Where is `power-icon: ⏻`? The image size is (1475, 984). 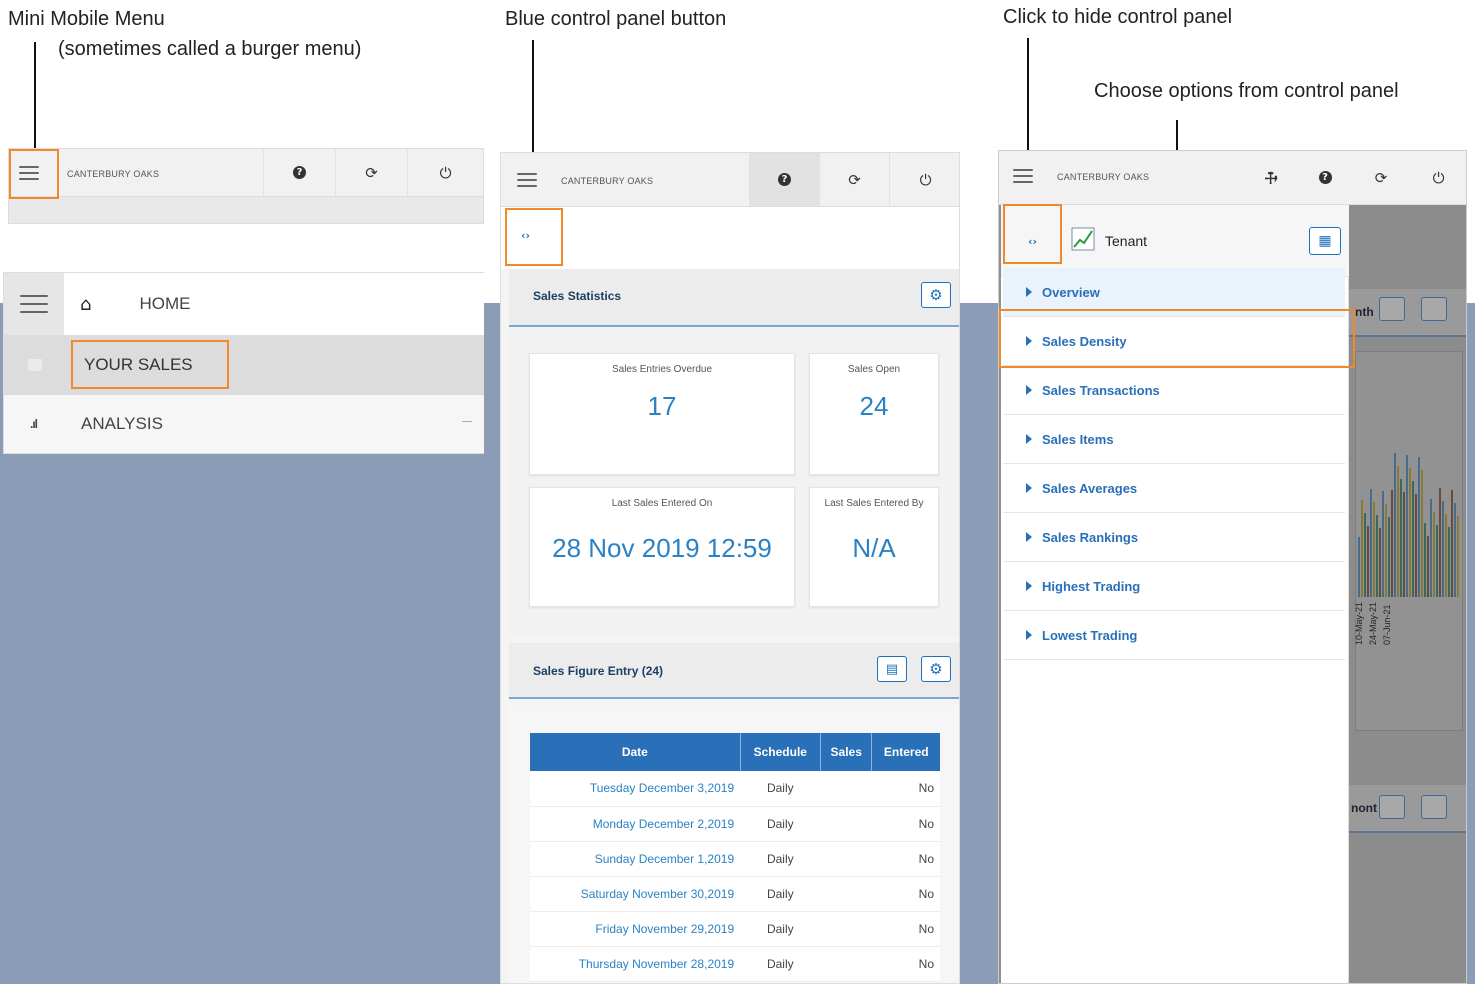 power-icon: ⏻ is located at coordinates (445, 172).